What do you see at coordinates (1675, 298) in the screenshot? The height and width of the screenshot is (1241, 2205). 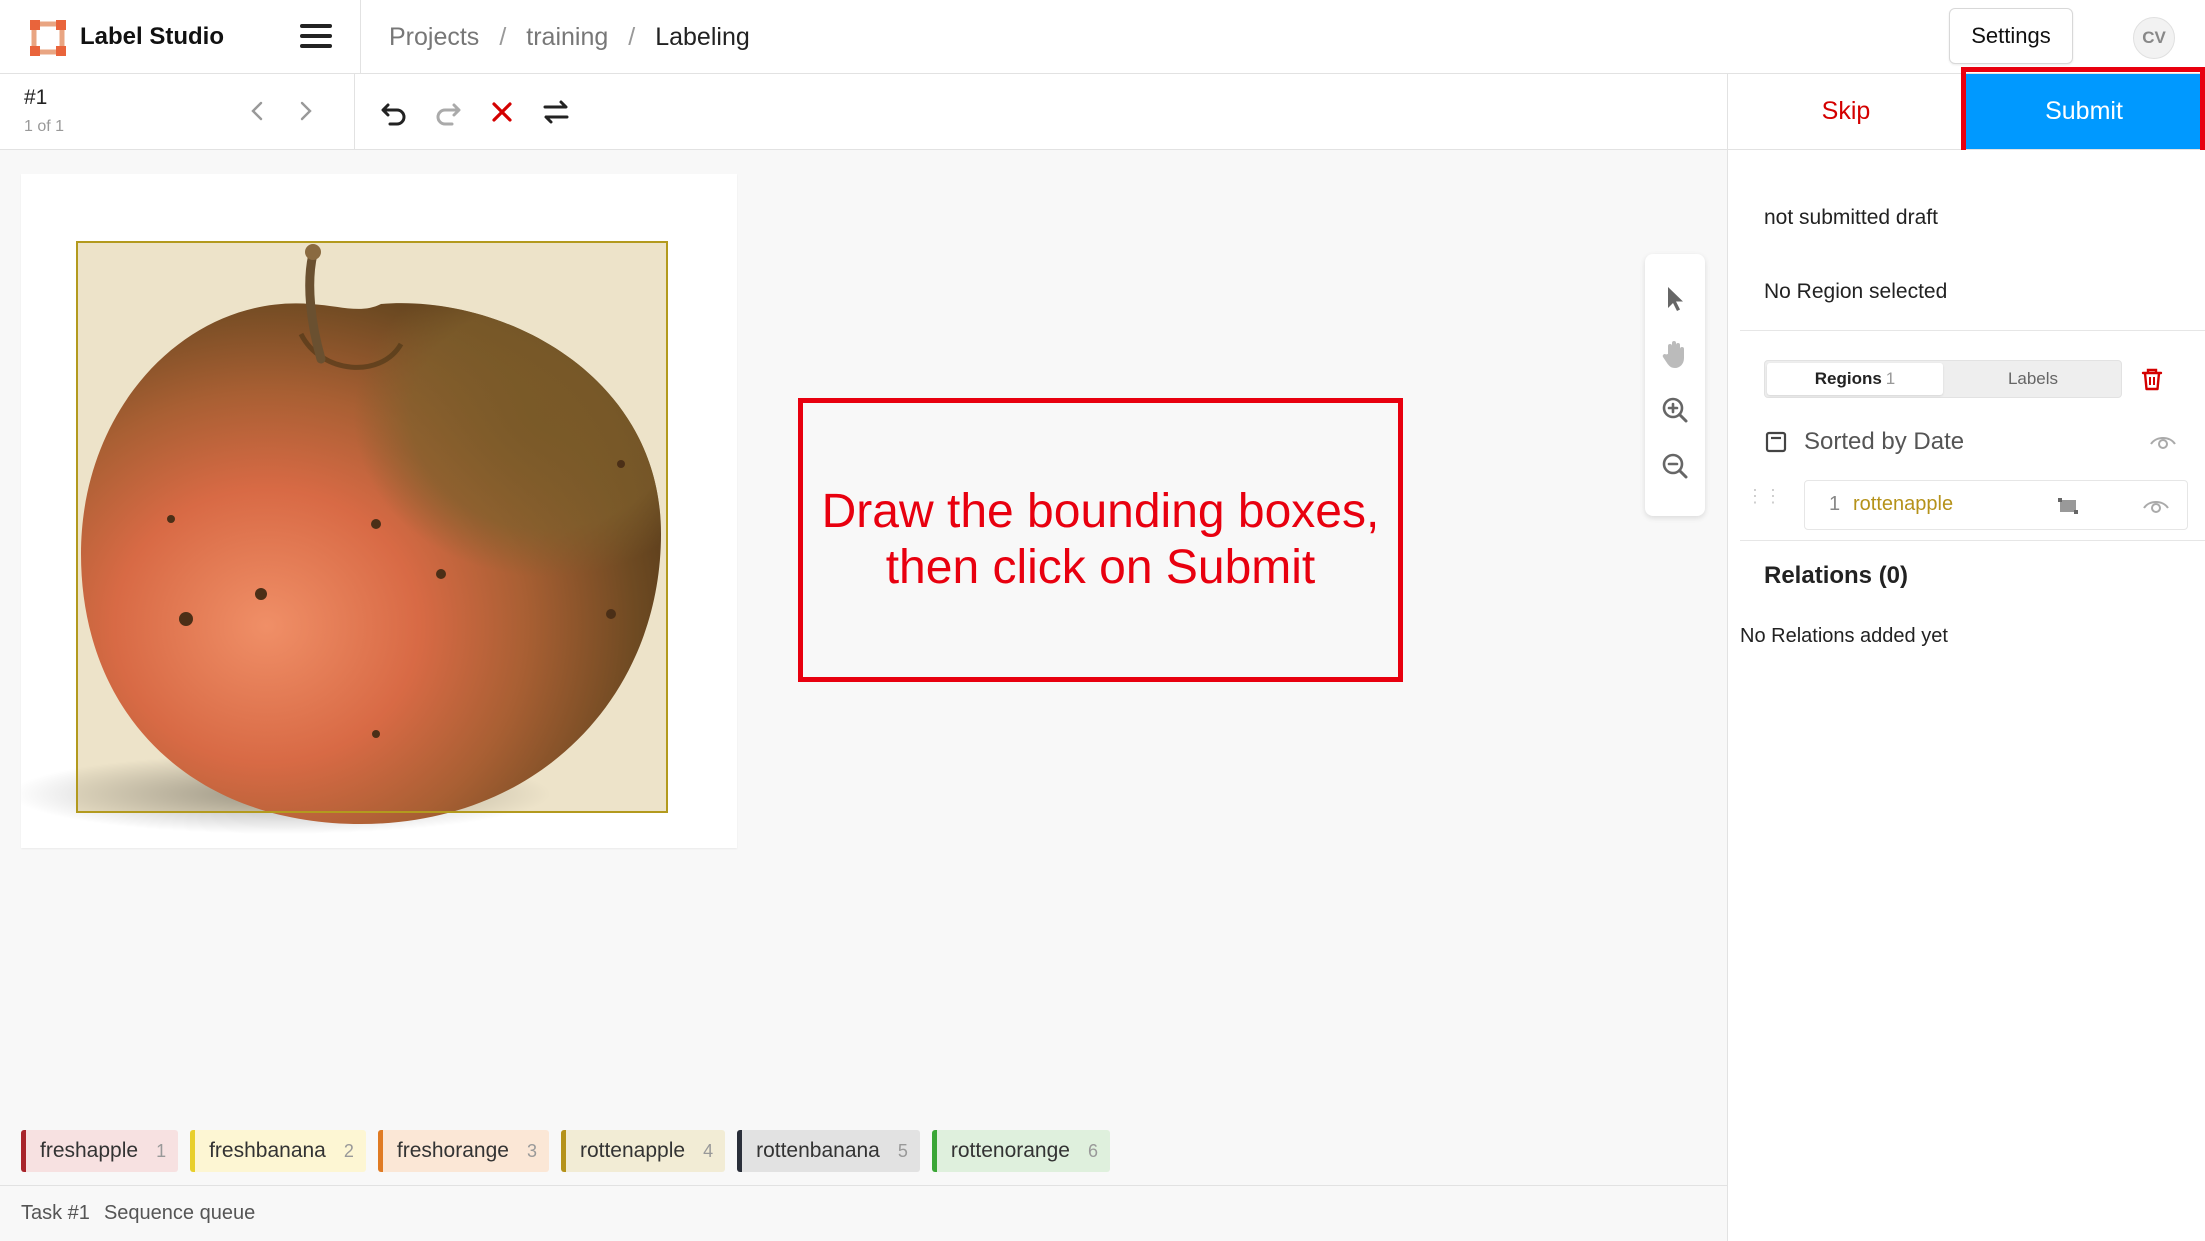 I see `pointer-icon` at bounding box center [1675, 298].